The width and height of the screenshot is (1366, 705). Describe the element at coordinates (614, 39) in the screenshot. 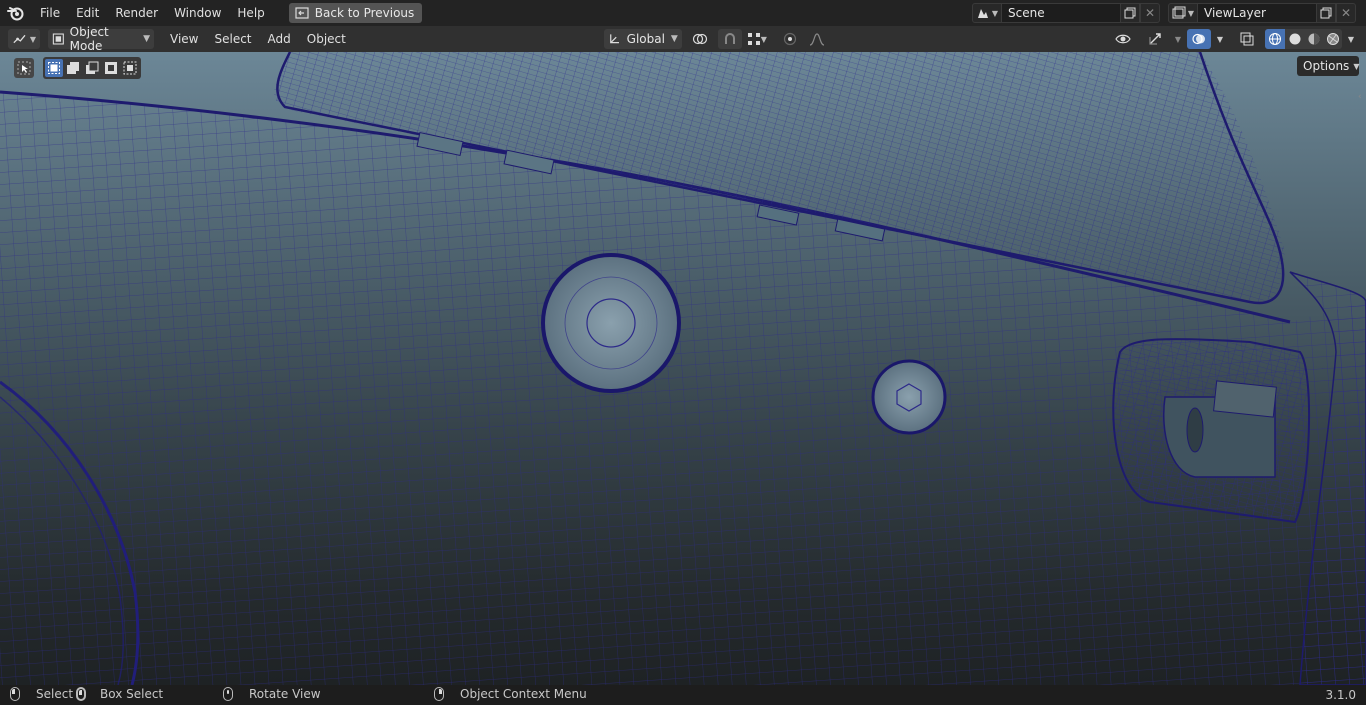

I see `orientation-icon` at that location.